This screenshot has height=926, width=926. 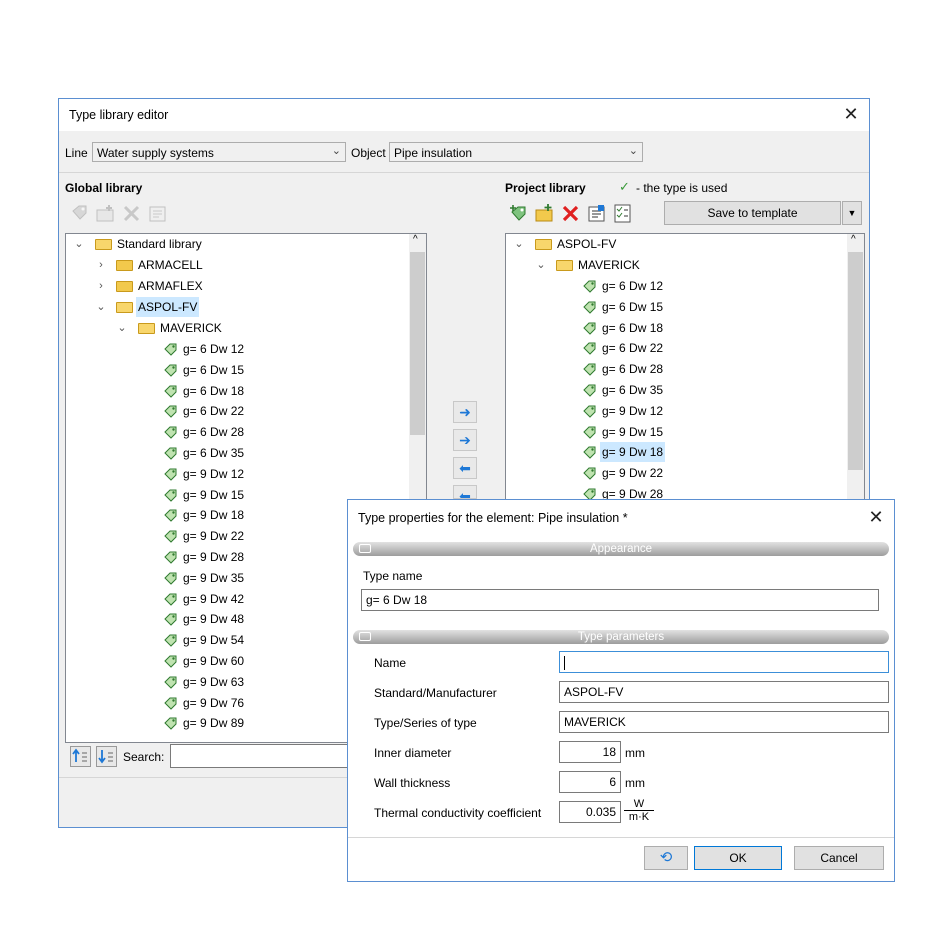 What do you see at coordinates (724, 722) in the screenshot?
I see `series-field: MAVERICK` at bounding box center [724, 722].